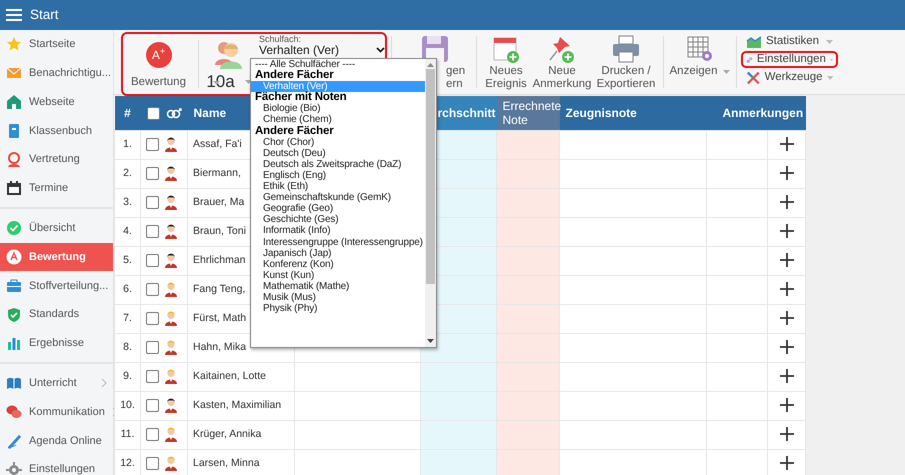 The height and width of the screenshot is (475, 905). Describe the element at coordinates (56, 383) in the screenshot. I see `sidebar-item: Unterricht` at that location.